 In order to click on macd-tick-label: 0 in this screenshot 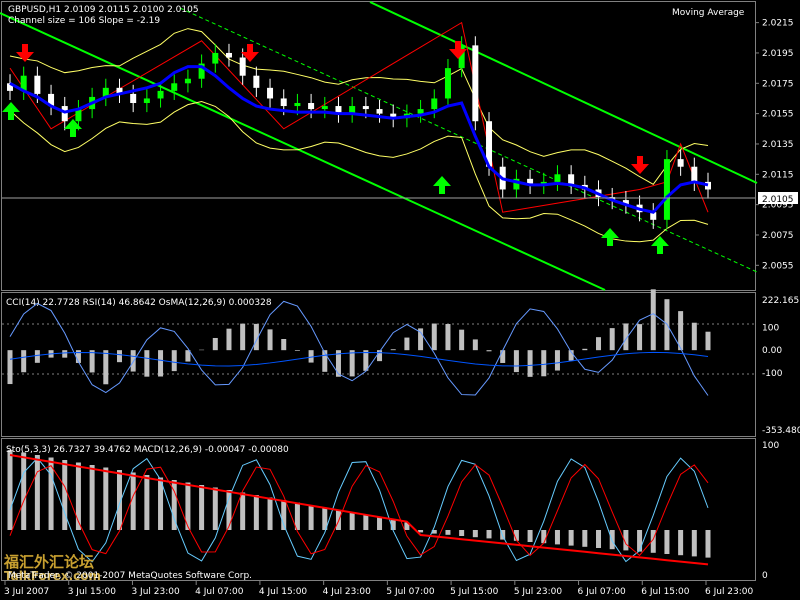, I will do `click(765, 576)`.